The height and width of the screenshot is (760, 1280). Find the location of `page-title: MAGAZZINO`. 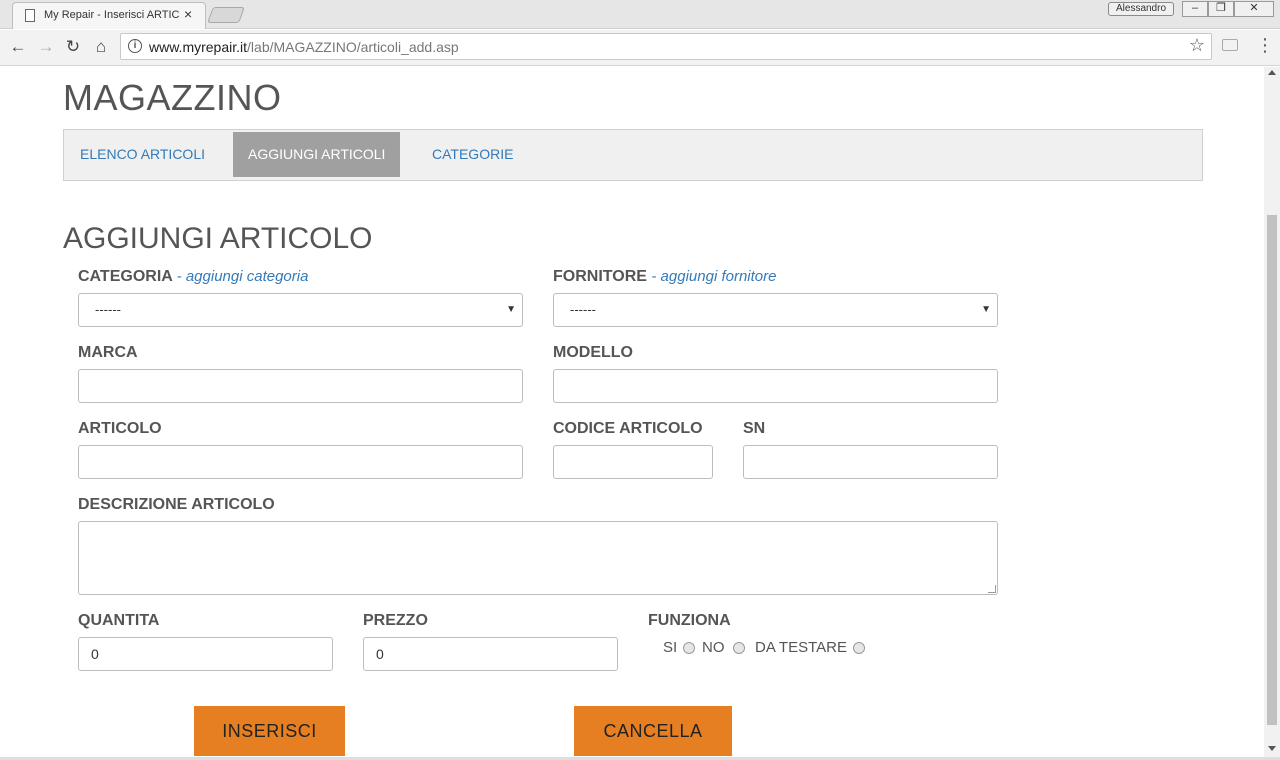

page-title: MAGAZZINO is located at coordinates (172, 97).